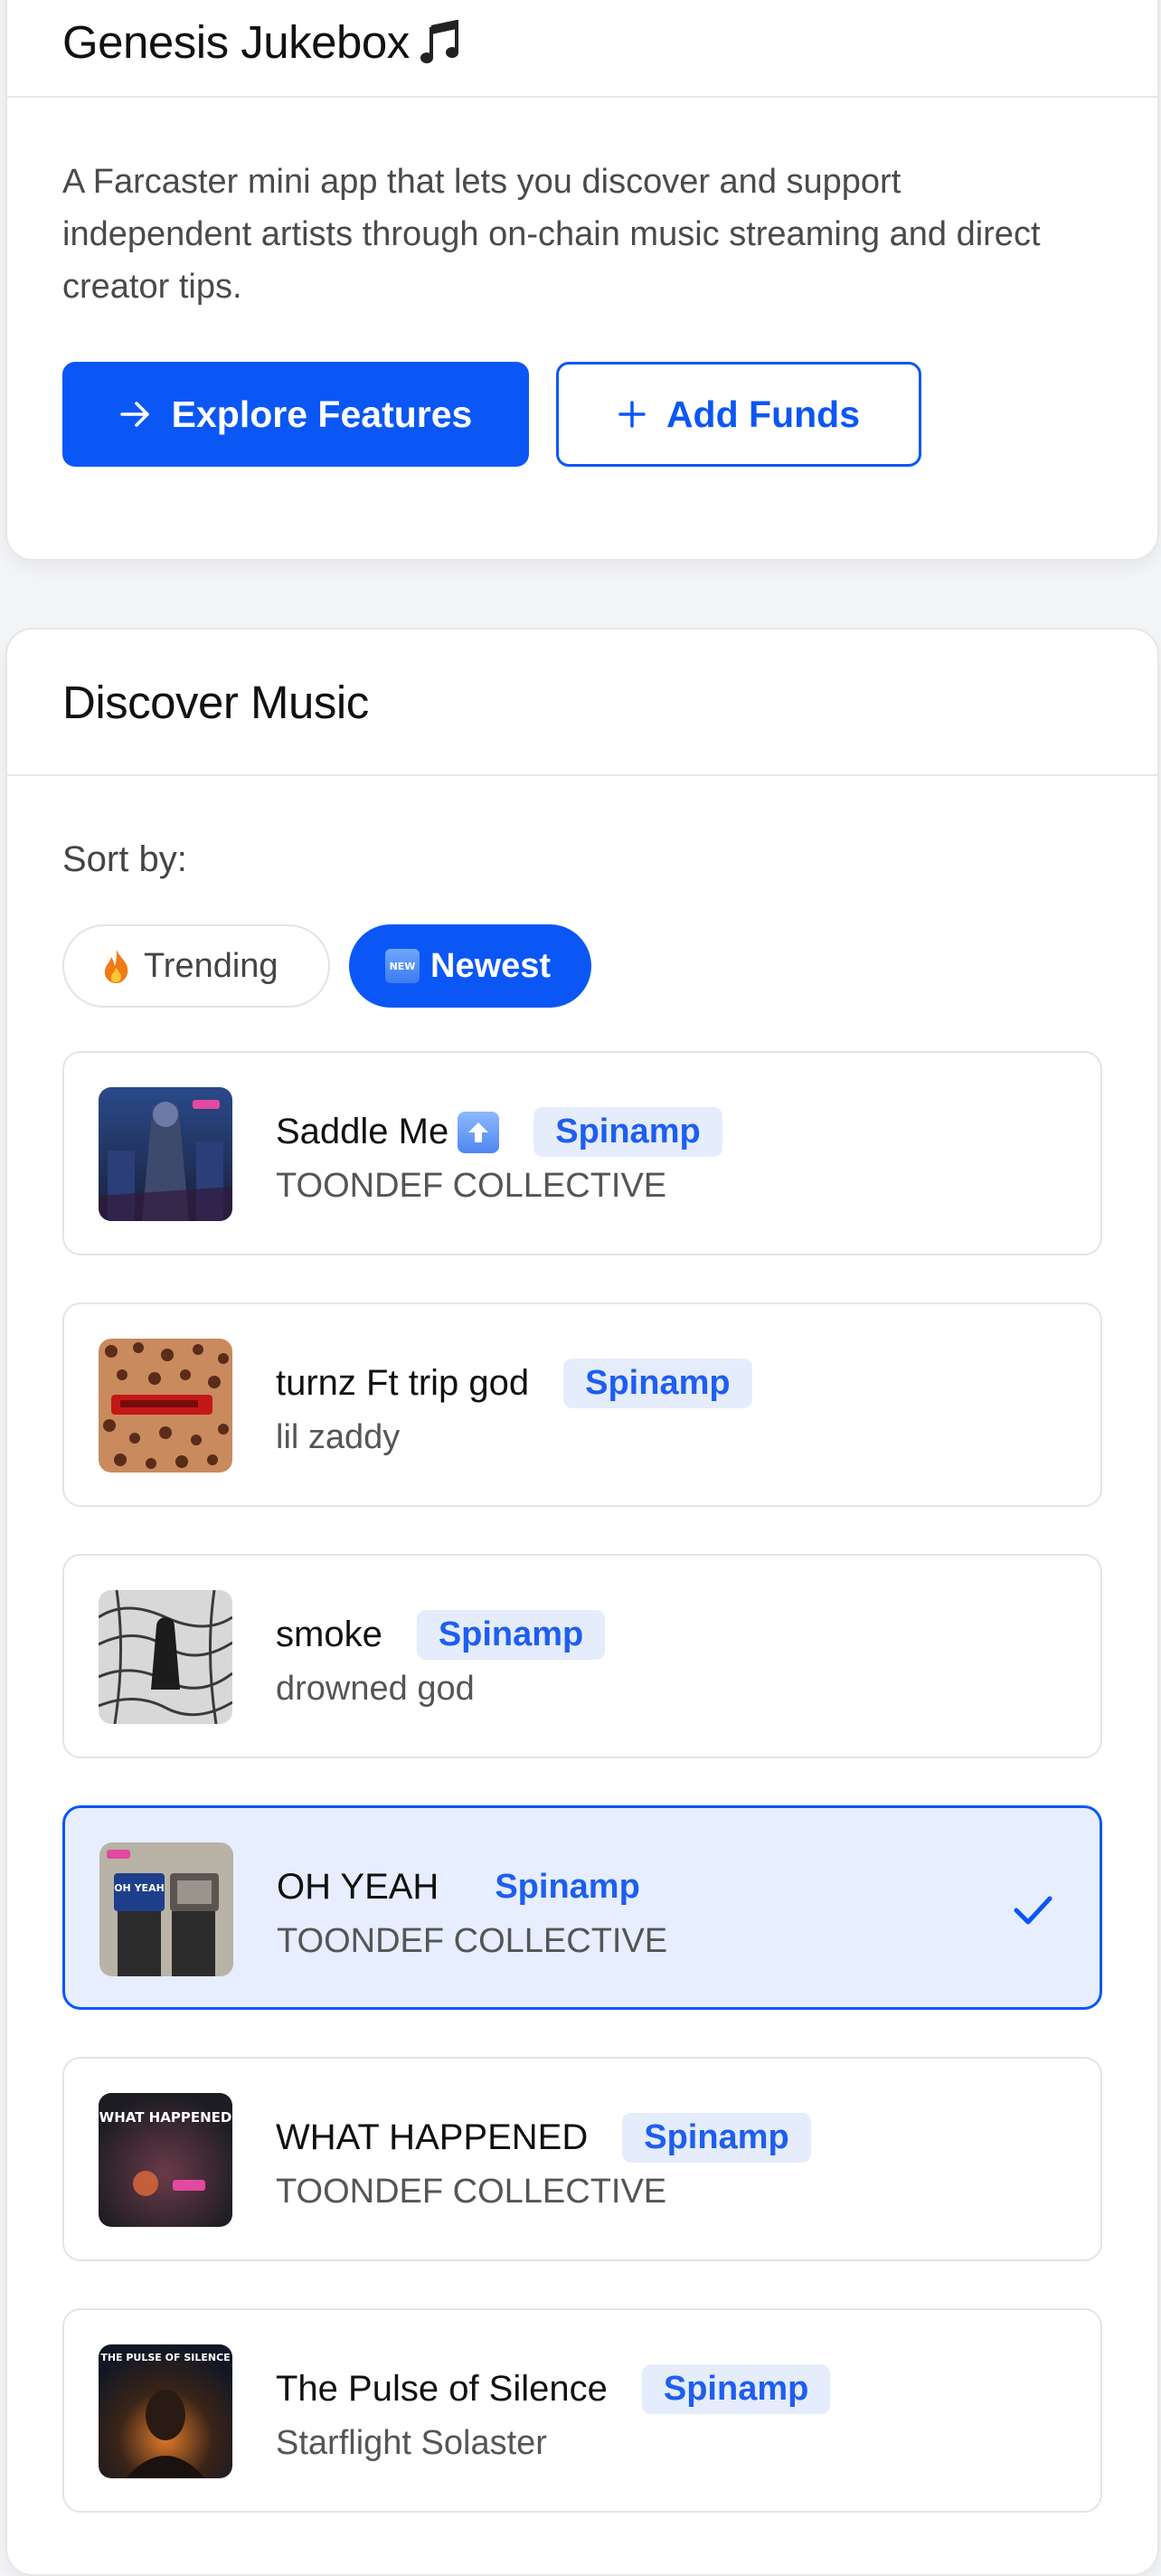  Describe the element at coordinates (403, 1383) in the screenshot. I see `track-title: turnz Ft trip god` at that location.